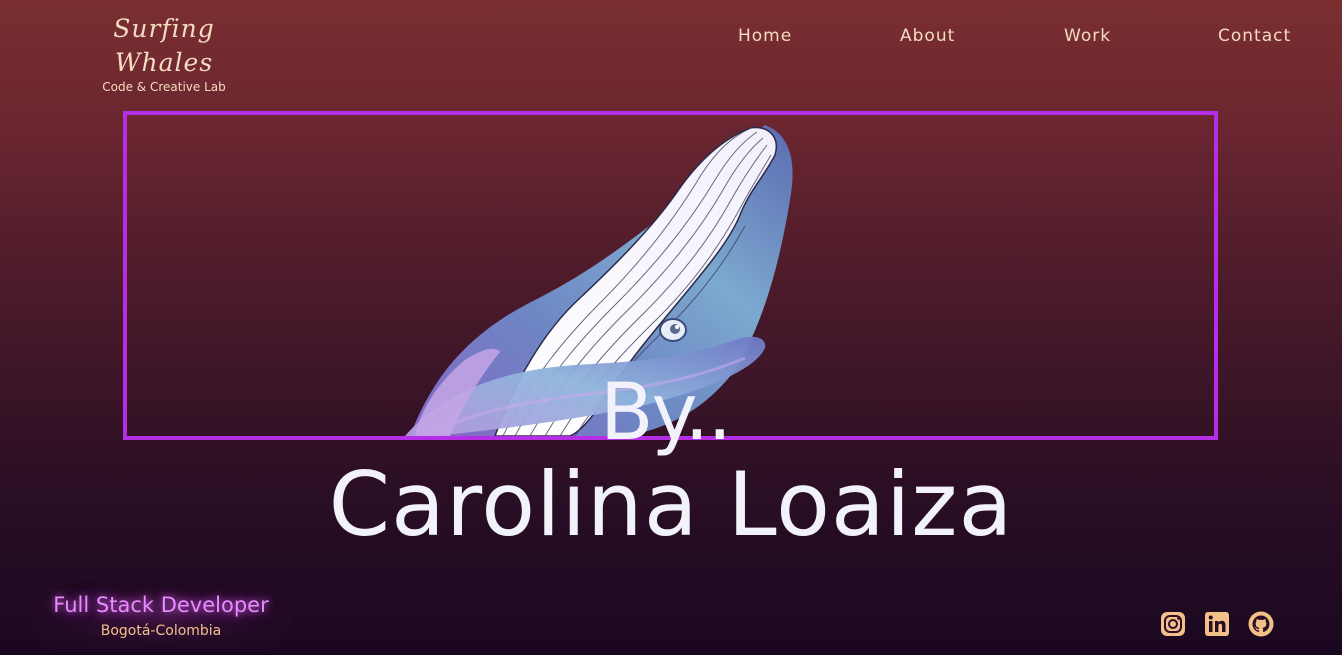 Image resolution: width=1342 pixels, height=655 pixels. What do you see at coordinates (161, 631) in the screenshot?
I see `role-location: Bogotá-Colombia` at bounding box center [161, 631].